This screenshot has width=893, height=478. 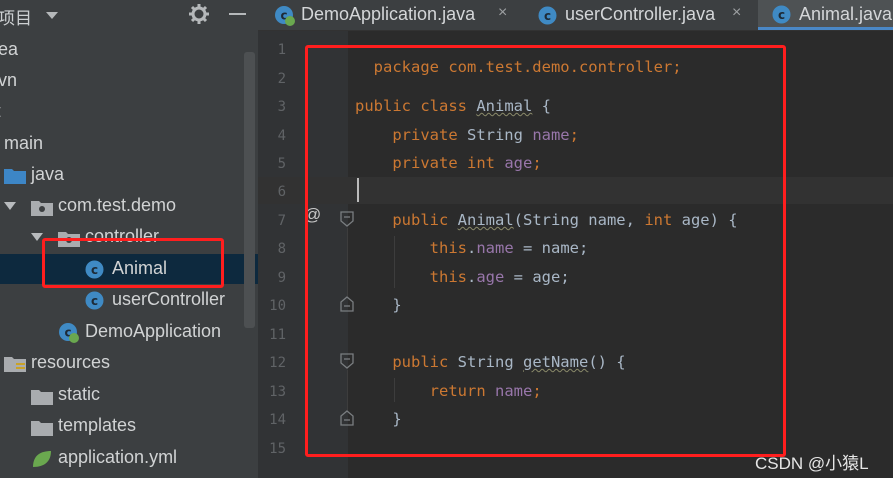 What do you see at coordinates (277, 420) in the screenshot?
I see `line-number: 14` at bounding box center [277, 420].